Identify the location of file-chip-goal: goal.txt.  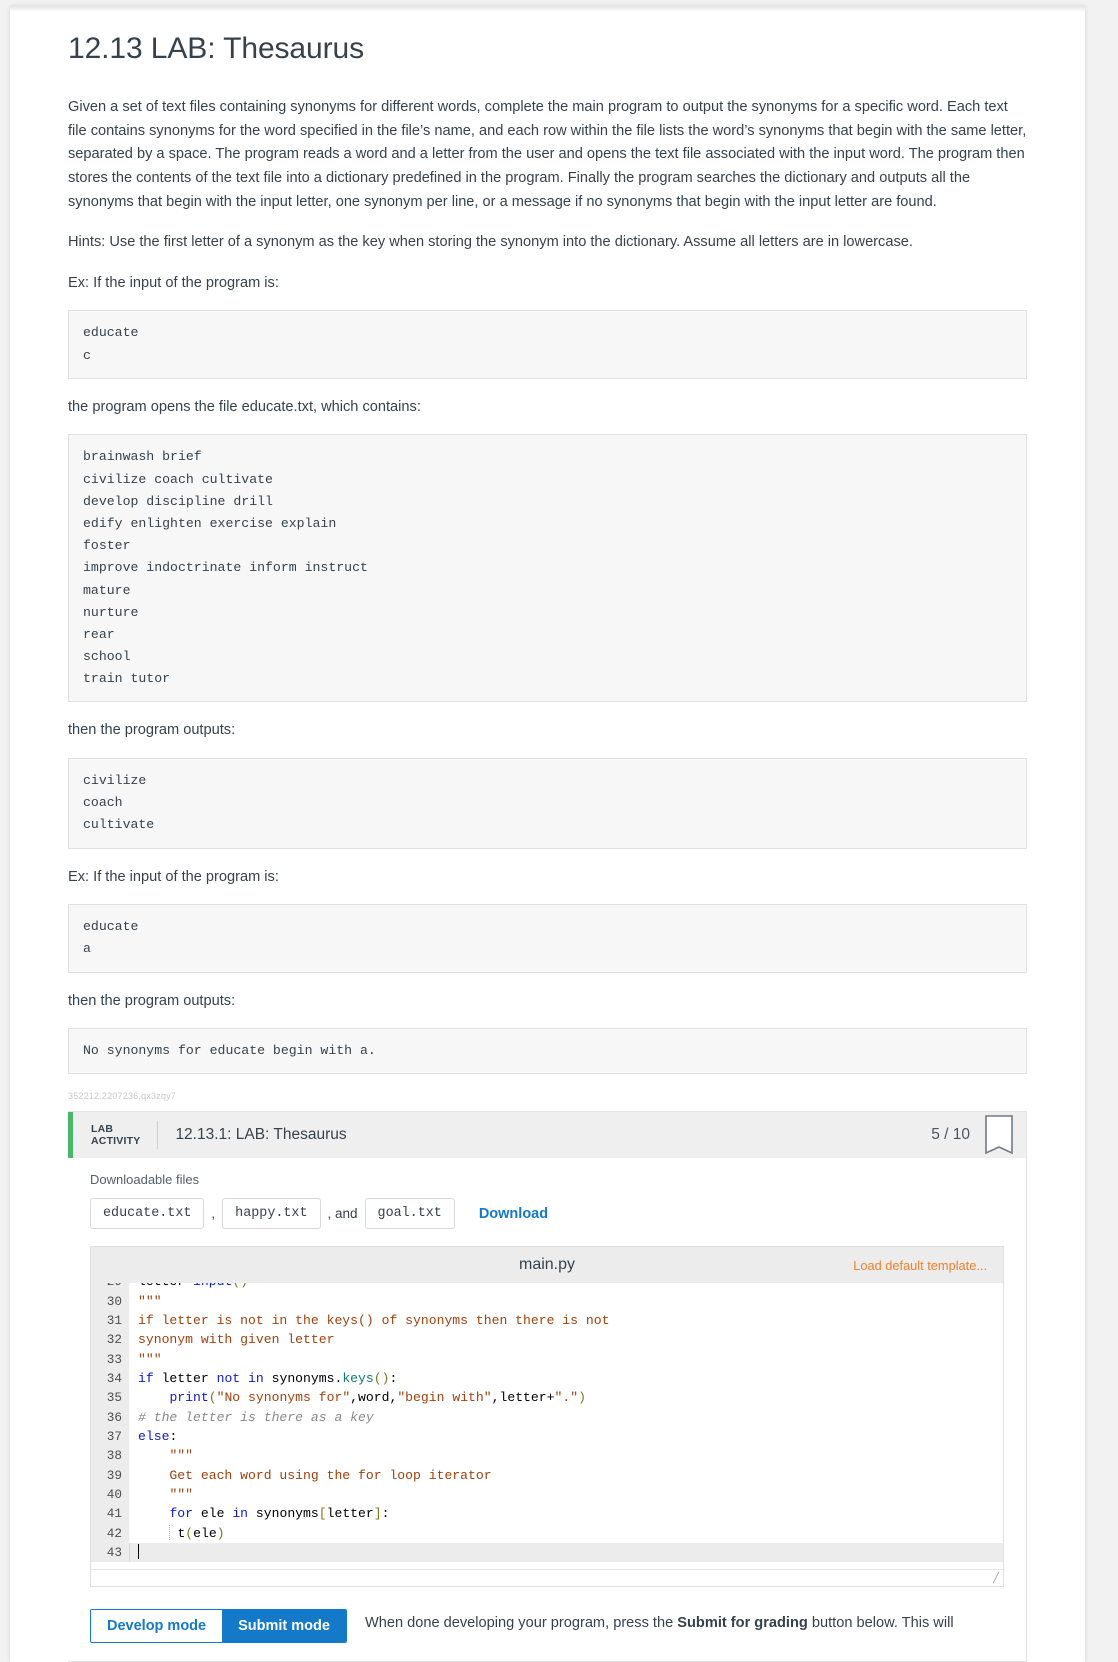
(409, 1214).